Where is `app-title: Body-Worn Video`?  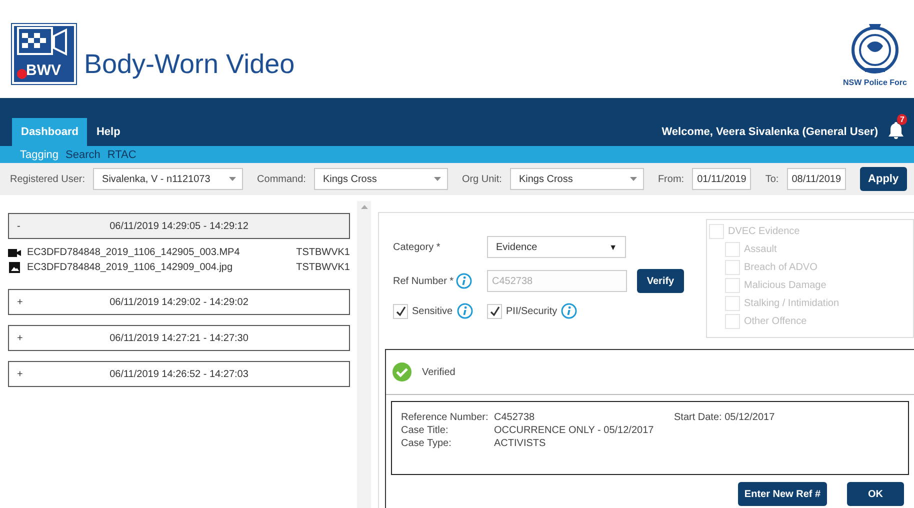
app-title: Body-Worn Video is located at coordinates (189, 64).